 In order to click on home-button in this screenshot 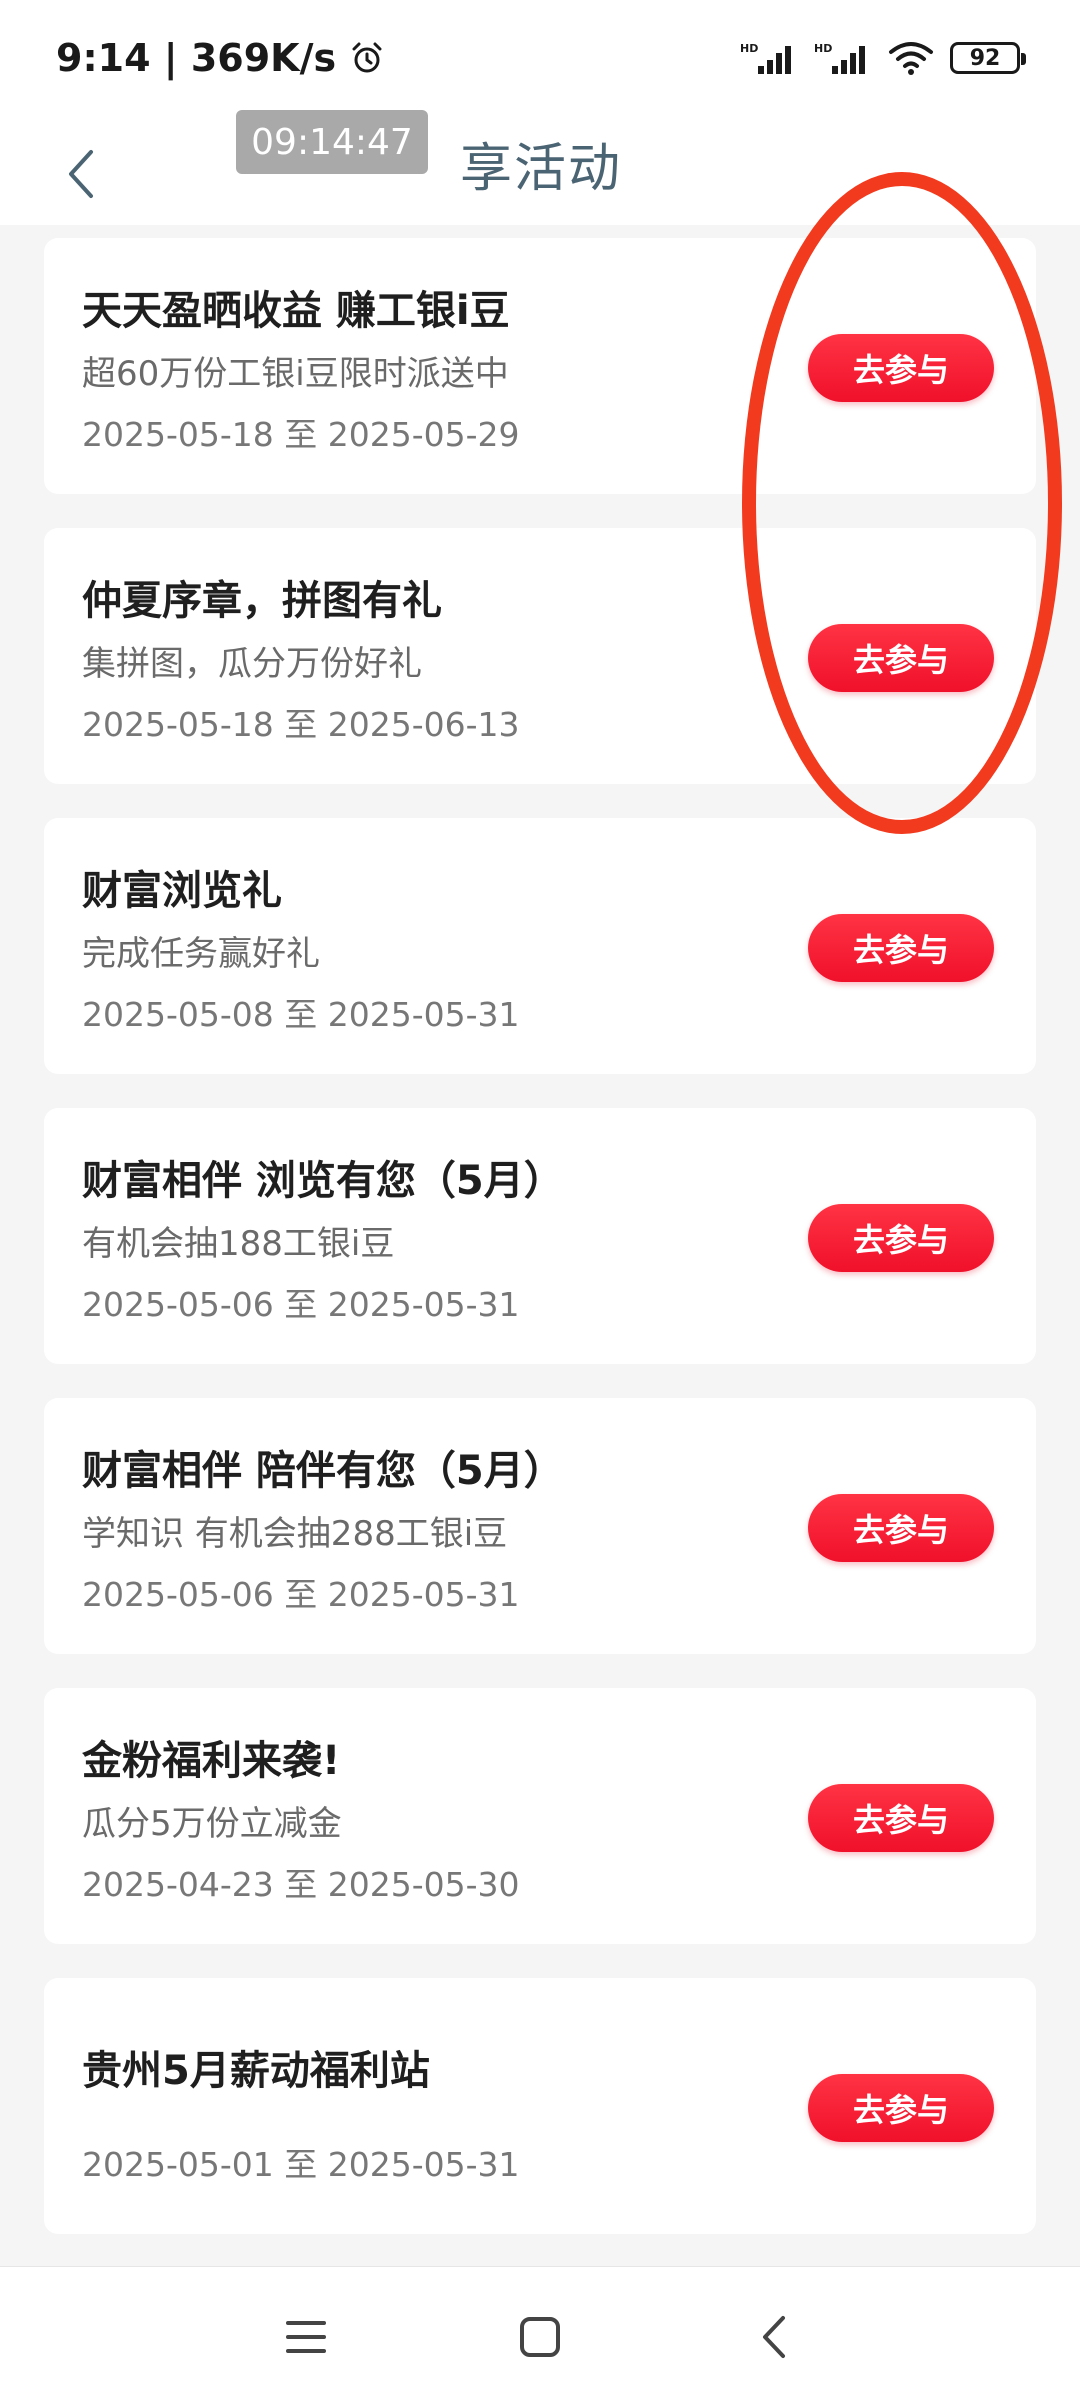, I will do `click(540, 2337)`.